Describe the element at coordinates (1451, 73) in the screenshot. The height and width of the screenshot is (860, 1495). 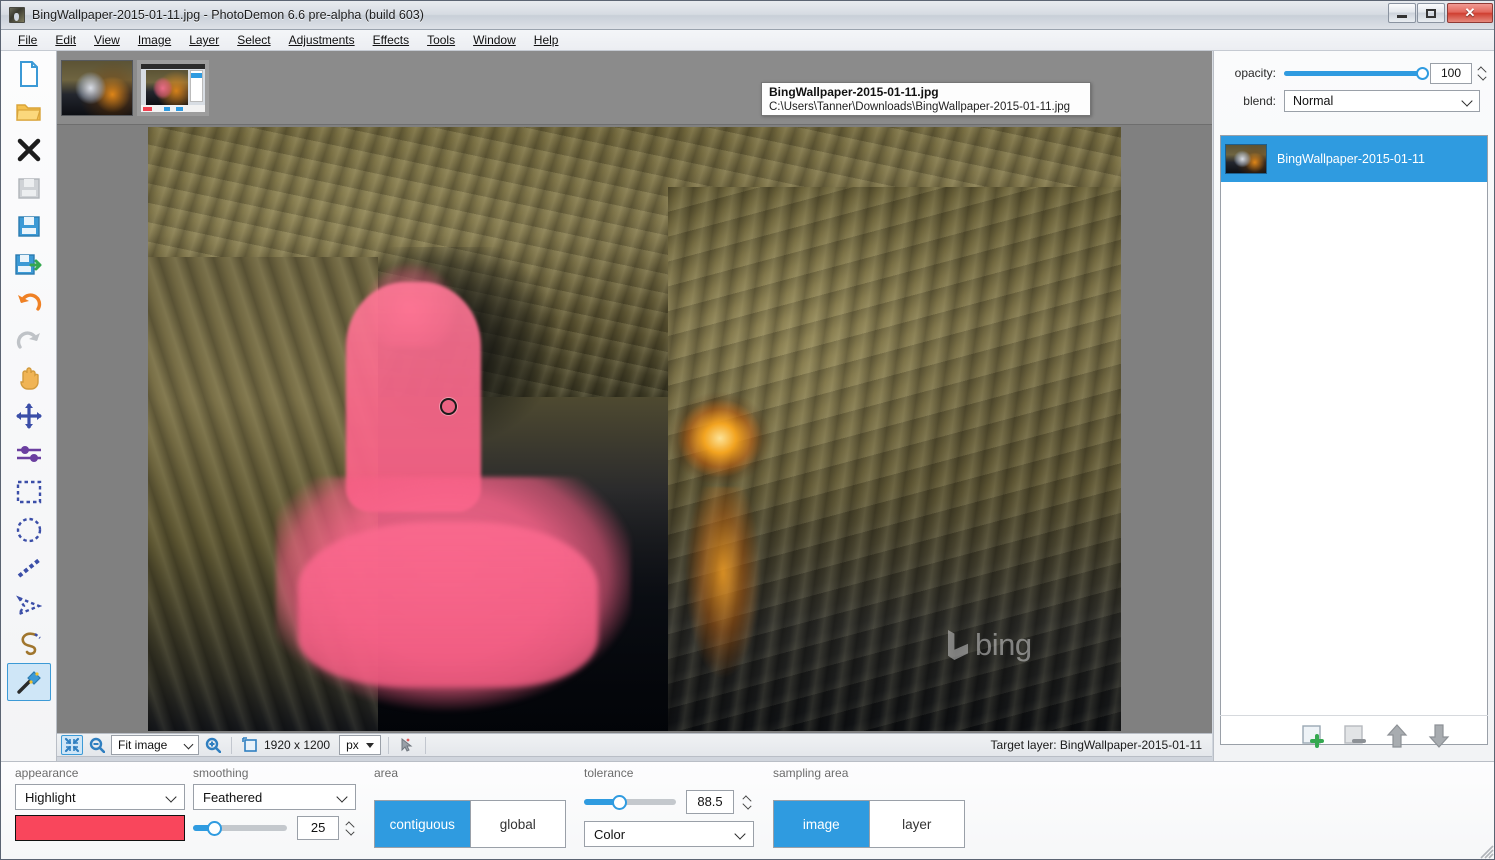
I see `opacity-value-input: 100` at that location.